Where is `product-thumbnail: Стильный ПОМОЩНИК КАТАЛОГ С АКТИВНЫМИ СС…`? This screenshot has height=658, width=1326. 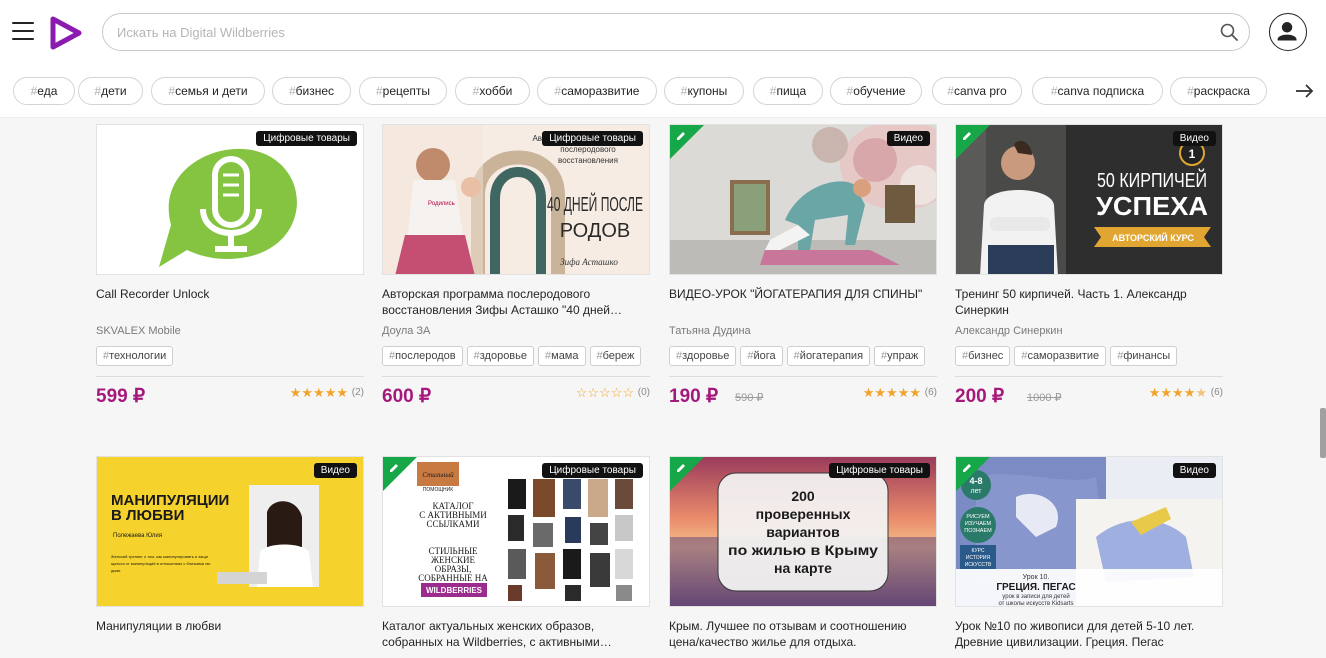 product-thumbnail: Стильный ПОМОЩНИК КАТАЛОГ С АКТИВНЫМИ СС… is located at coordinates (516, 531).